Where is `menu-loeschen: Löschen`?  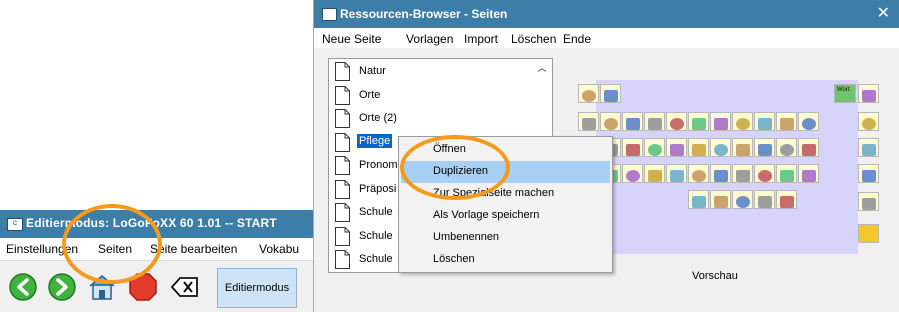
menu-loeschen: Löschen is located at coordinates (533, 39).